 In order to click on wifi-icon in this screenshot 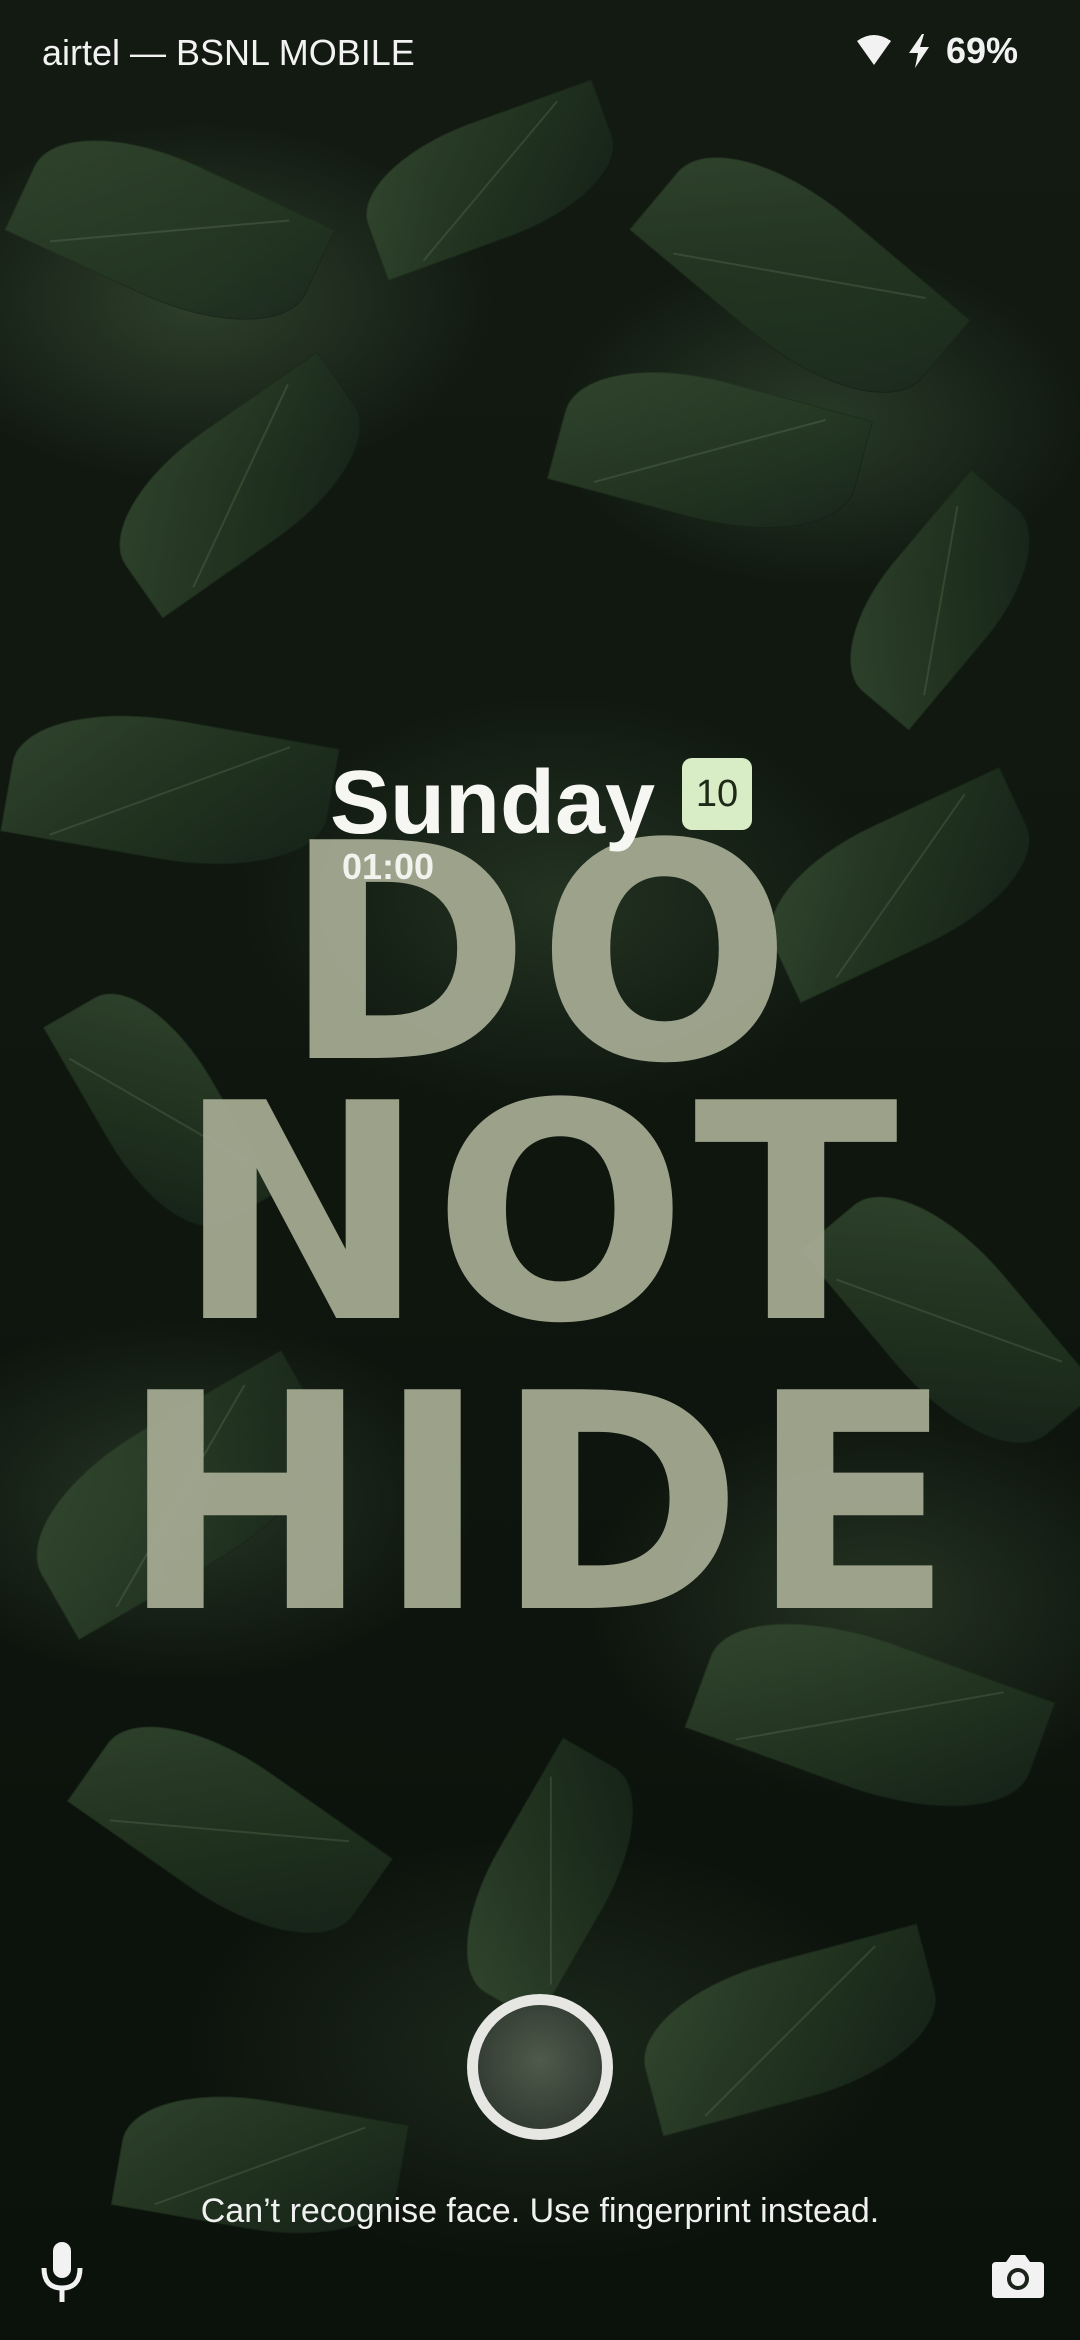, I will do `click(874, 51)`.